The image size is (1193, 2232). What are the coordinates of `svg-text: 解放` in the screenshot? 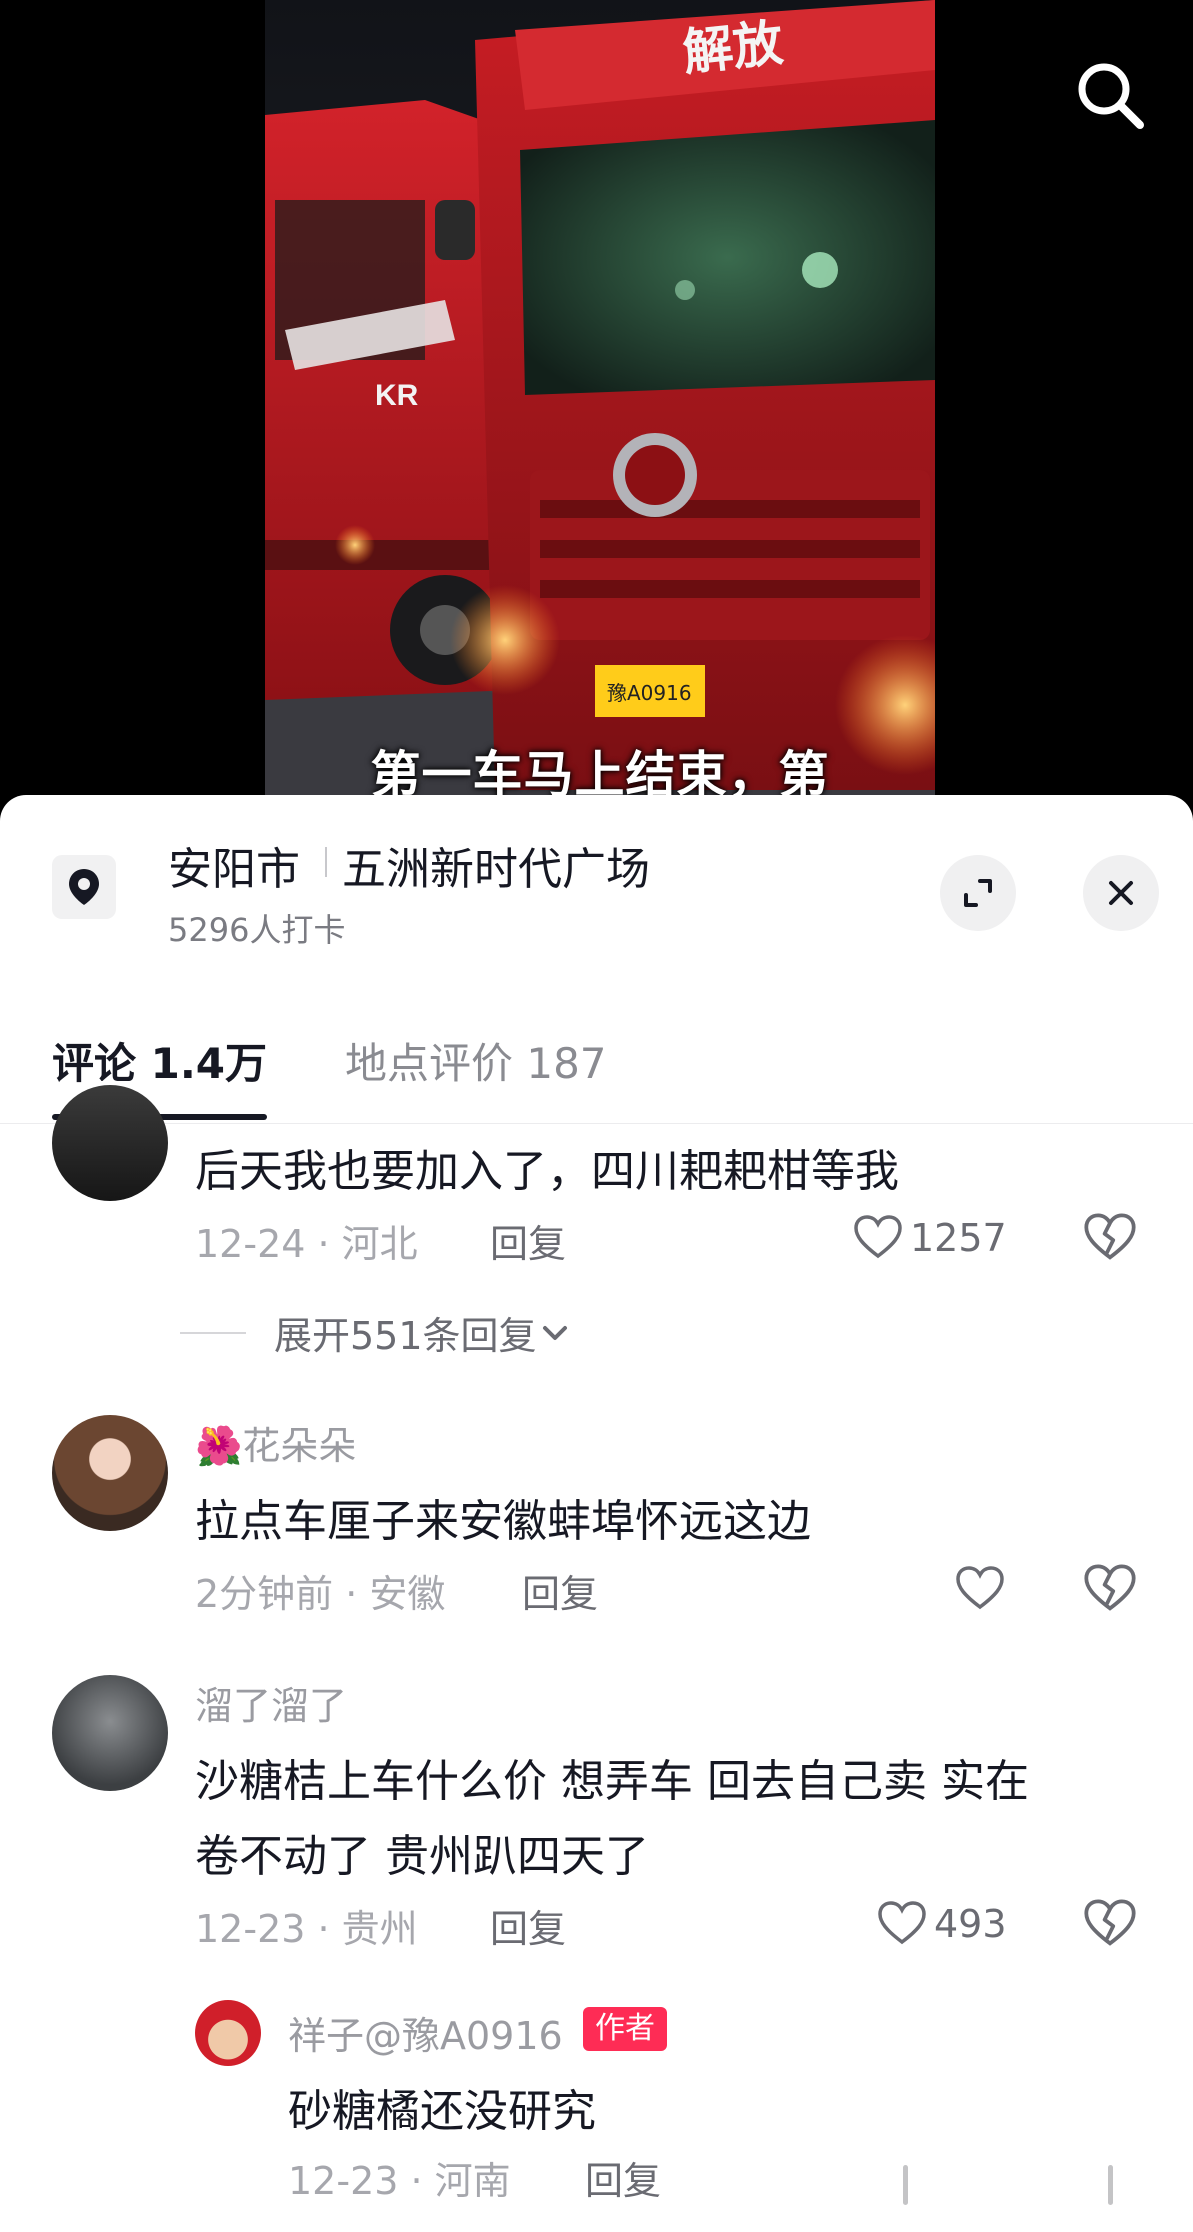 It's located at (733, 47).